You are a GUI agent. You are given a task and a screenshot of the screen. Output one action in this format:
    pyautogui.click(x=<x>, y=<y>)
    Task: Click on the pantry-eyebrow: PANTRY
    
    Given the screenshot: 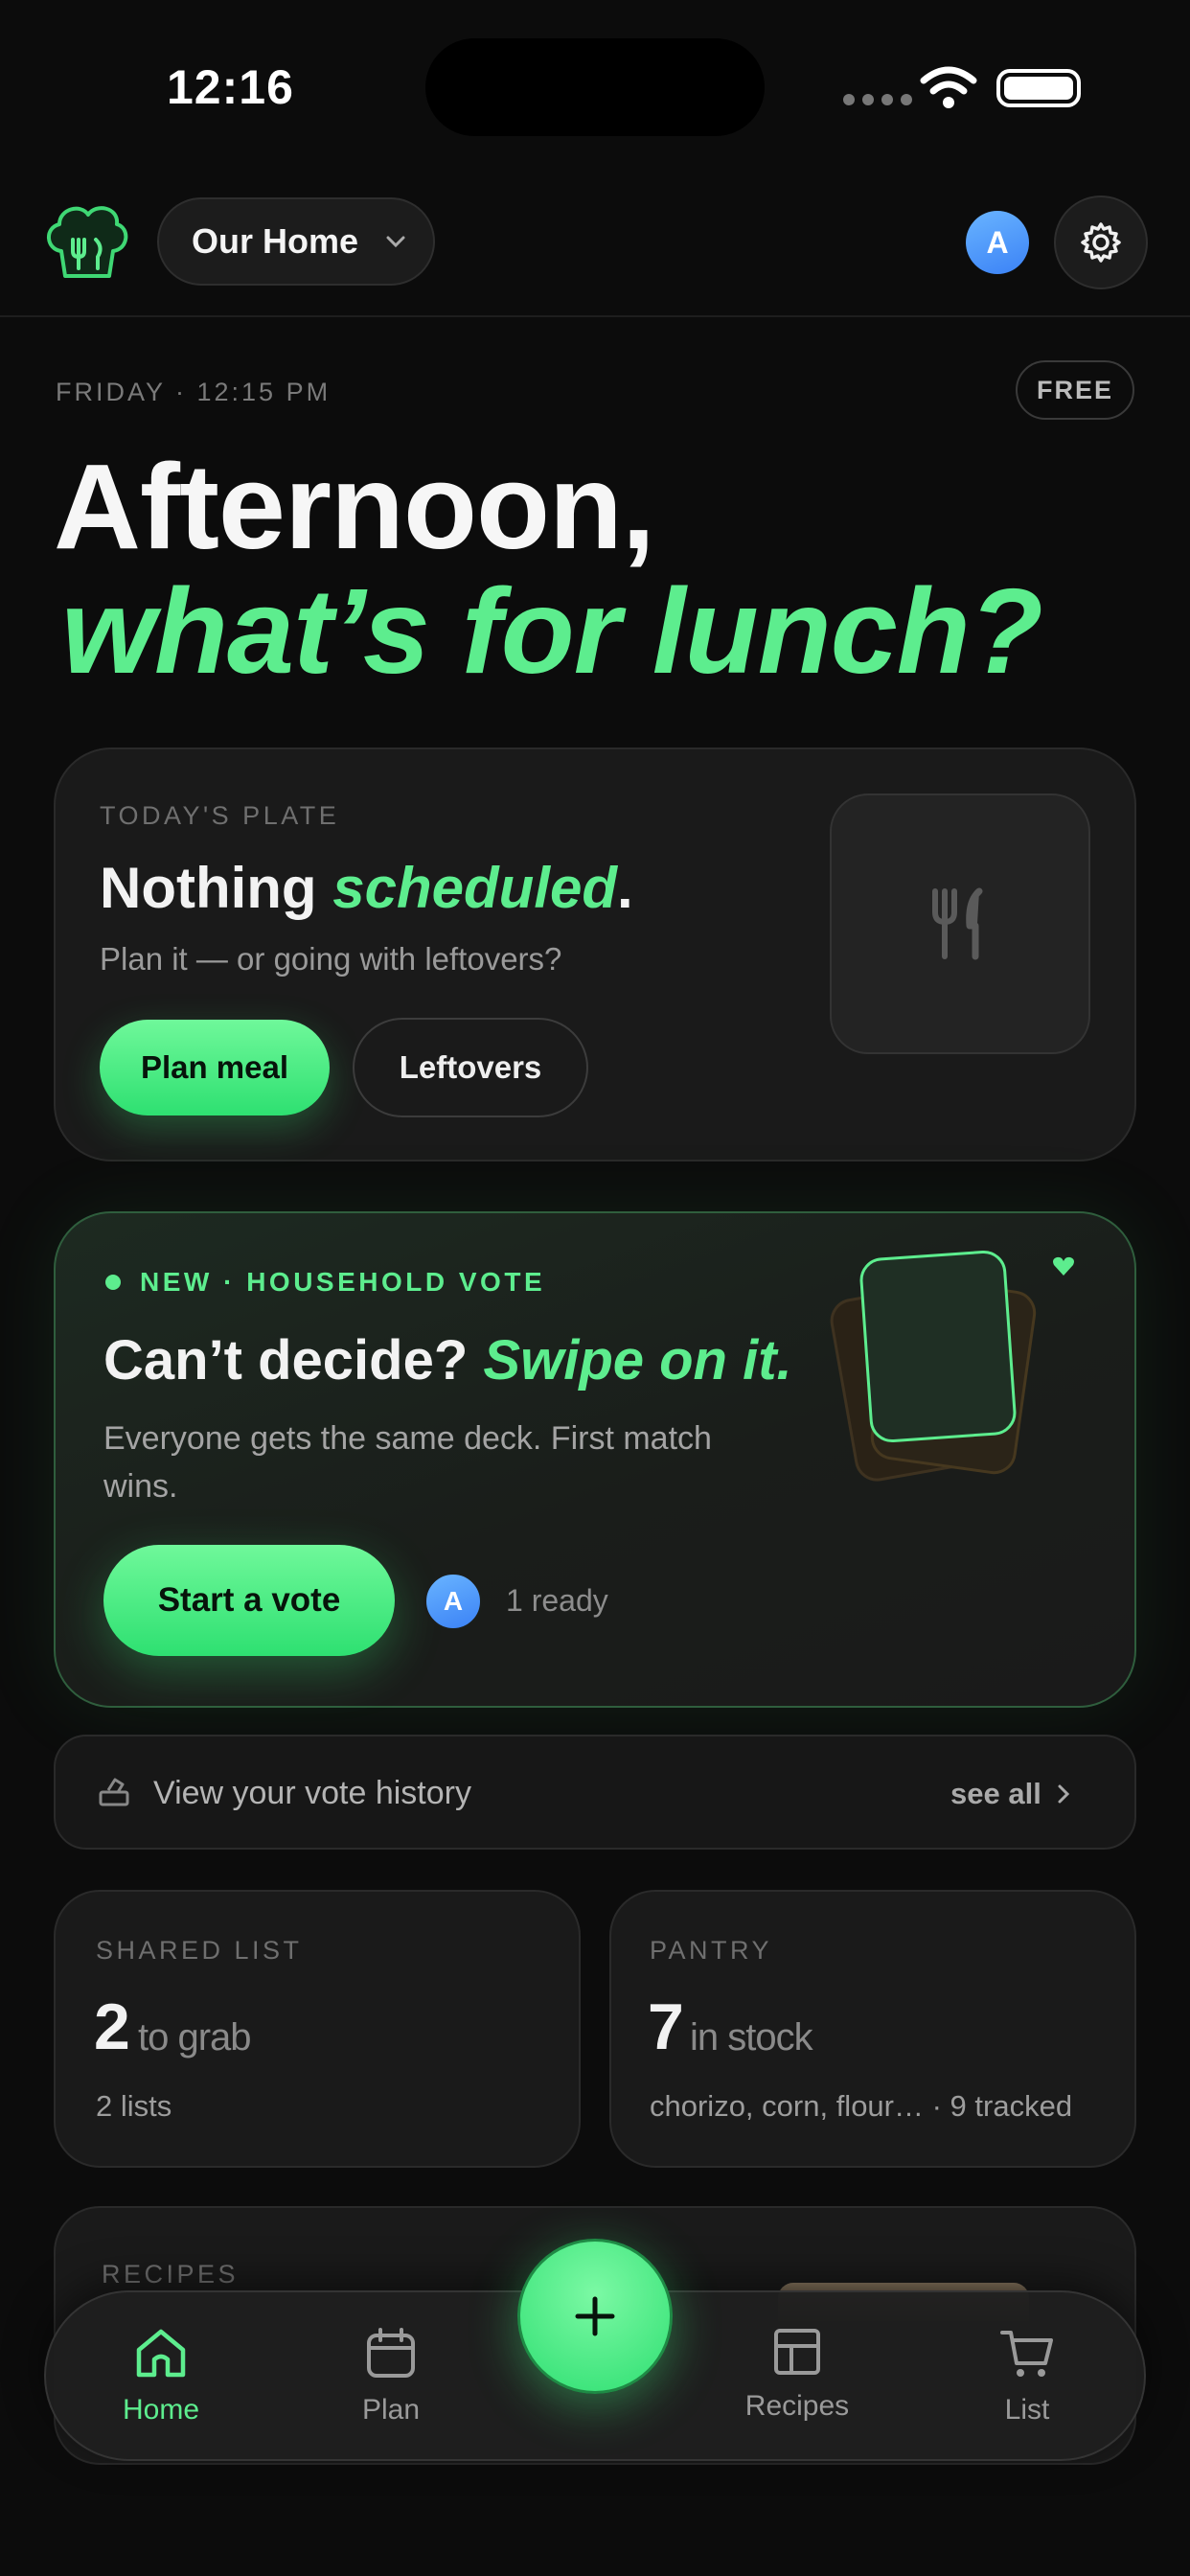 What is the action you would take?
    pyautogui.click(x=712, y=1950)
    